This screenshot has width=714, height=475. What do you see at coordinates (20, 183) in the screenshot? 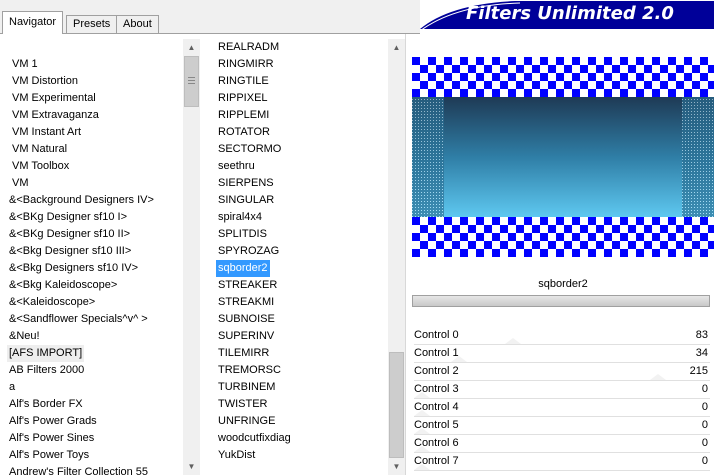
I see `category-item: VM` at bounding box center [20, 183].